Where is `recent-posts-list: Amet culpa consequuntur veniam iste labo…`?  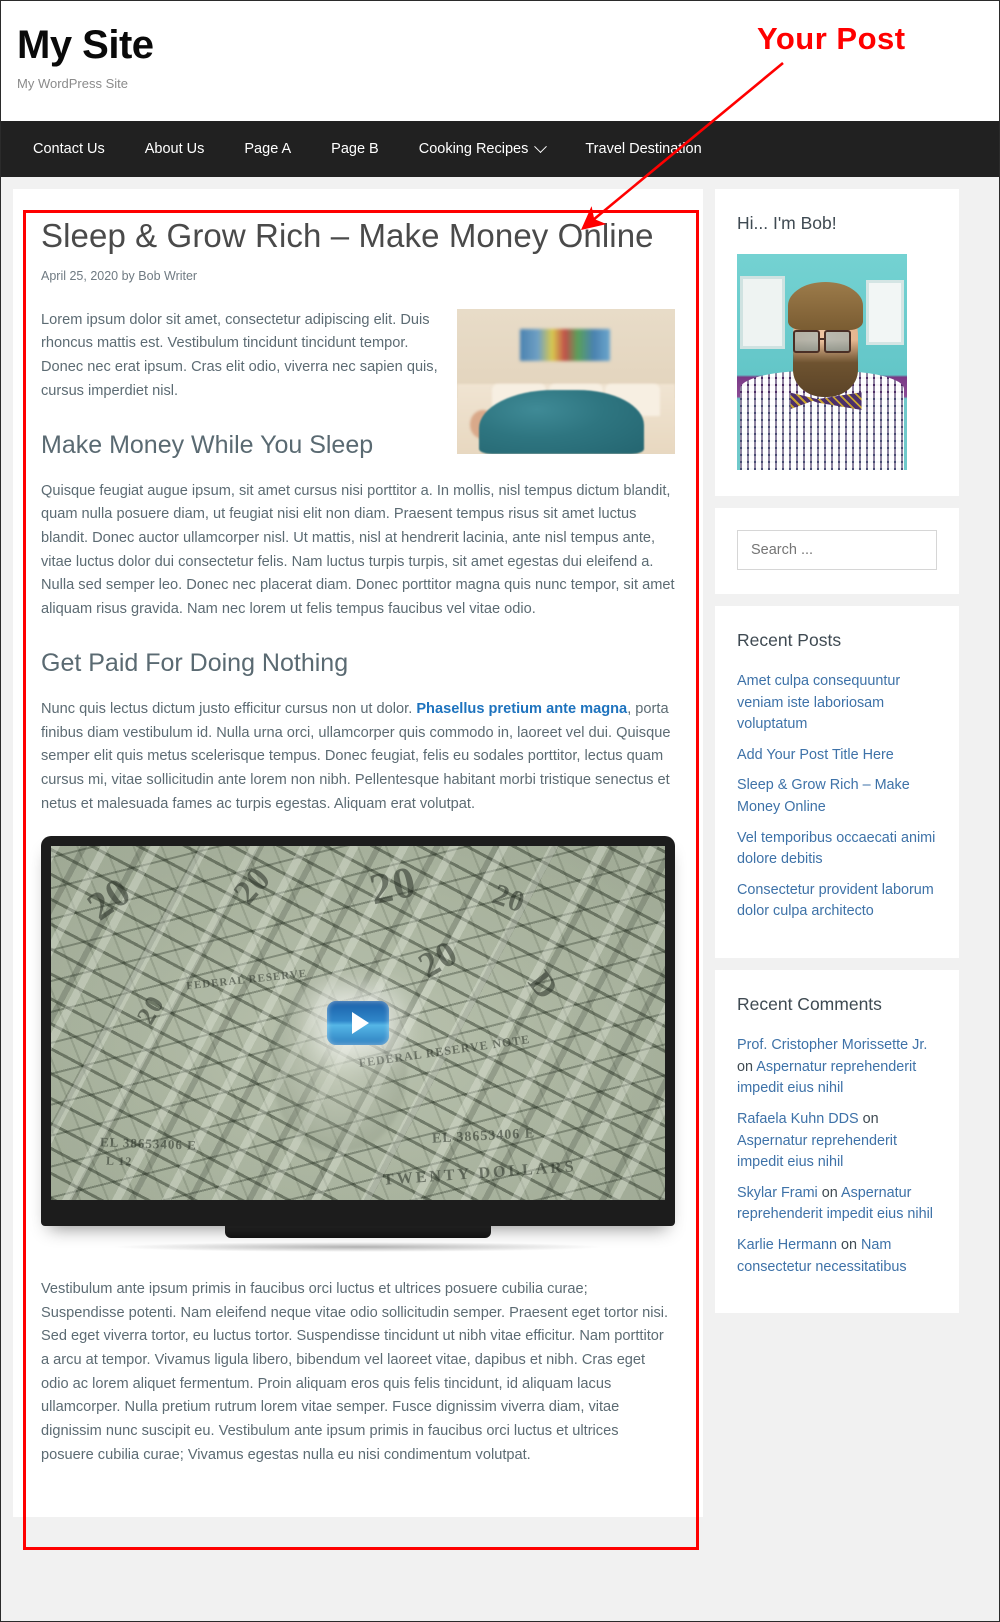 recent-posts-list: Amet culpa consequuntur veniam iste labo… is located at coordinates (837, 797).